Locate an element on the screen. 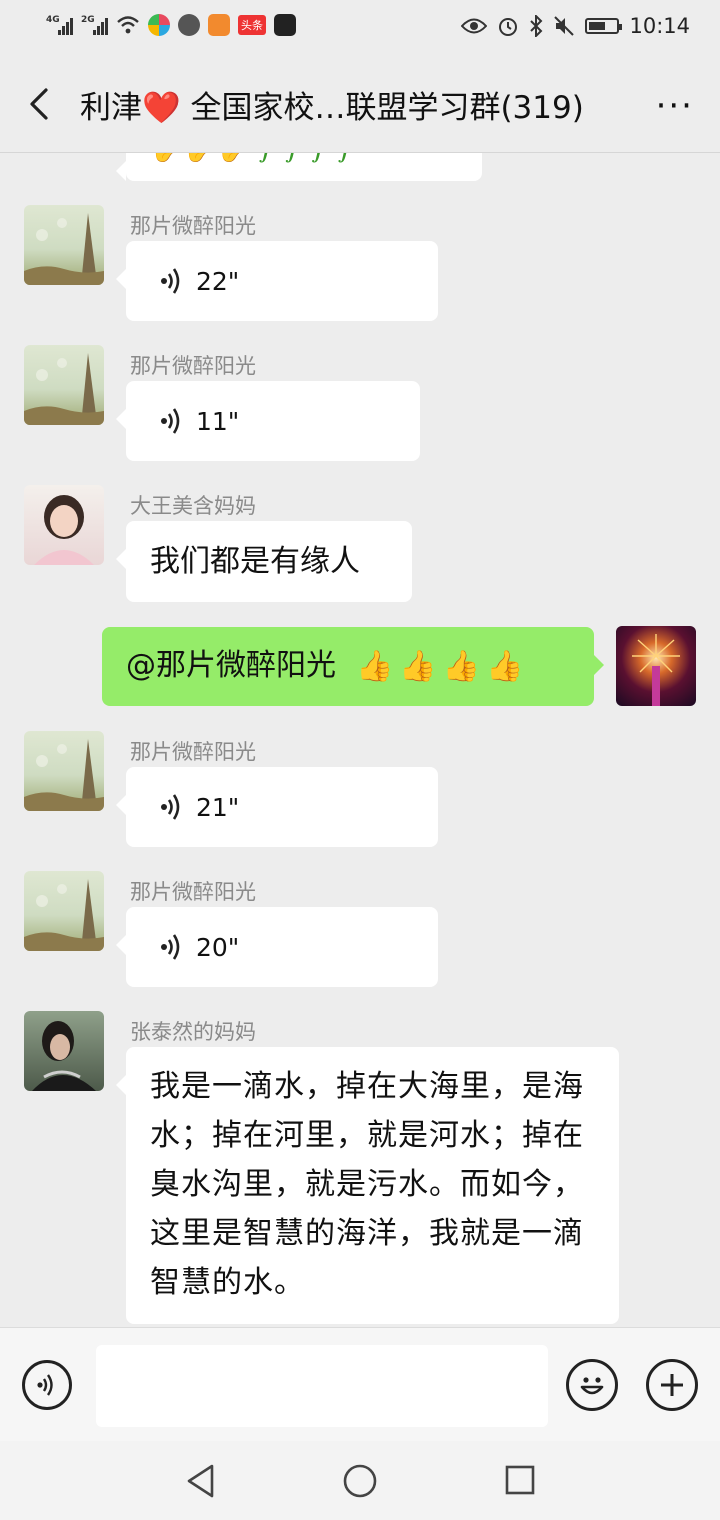 Image resolution: width=720 pixels, height=1520 pixels. app-icon-capcut is located at coordinates (285, 25).